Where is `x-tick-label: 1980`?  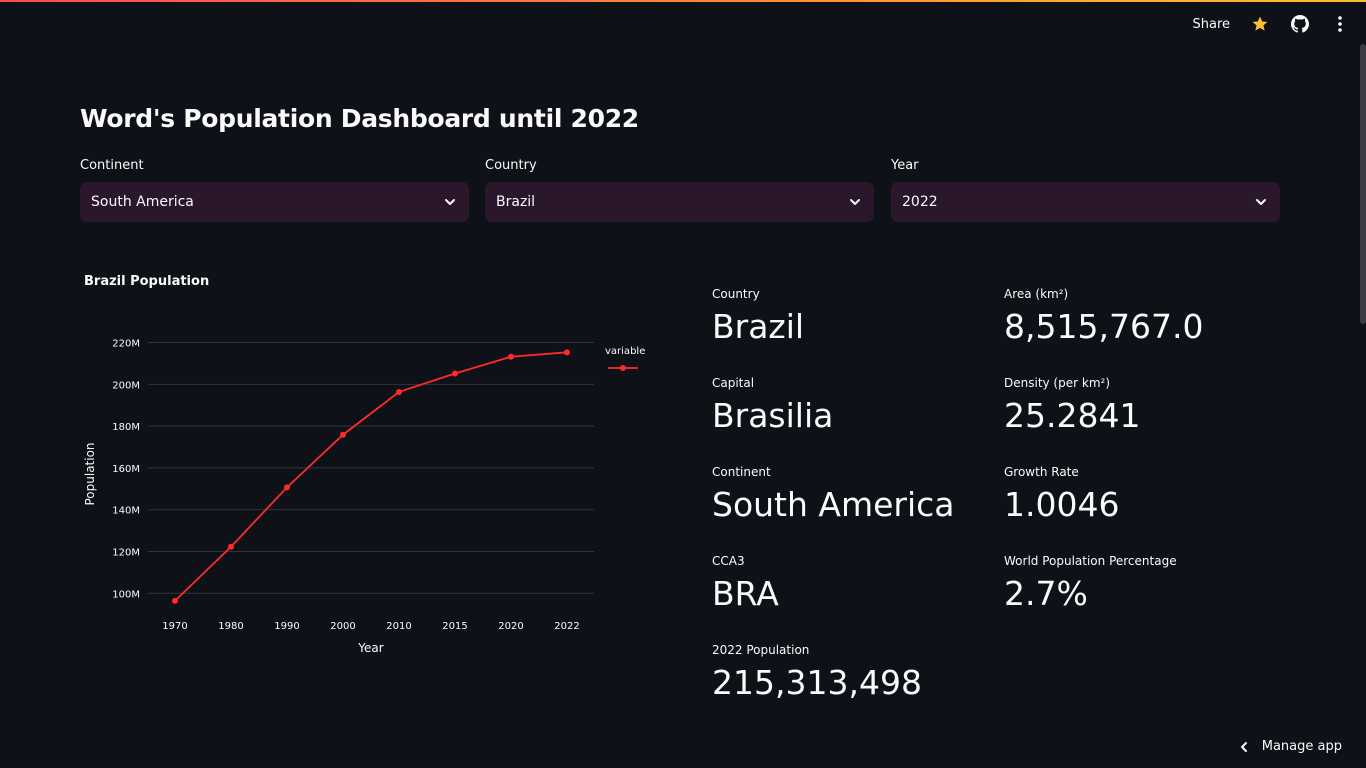 x-tick-label: 1980 is located at coordinates (230, 626).